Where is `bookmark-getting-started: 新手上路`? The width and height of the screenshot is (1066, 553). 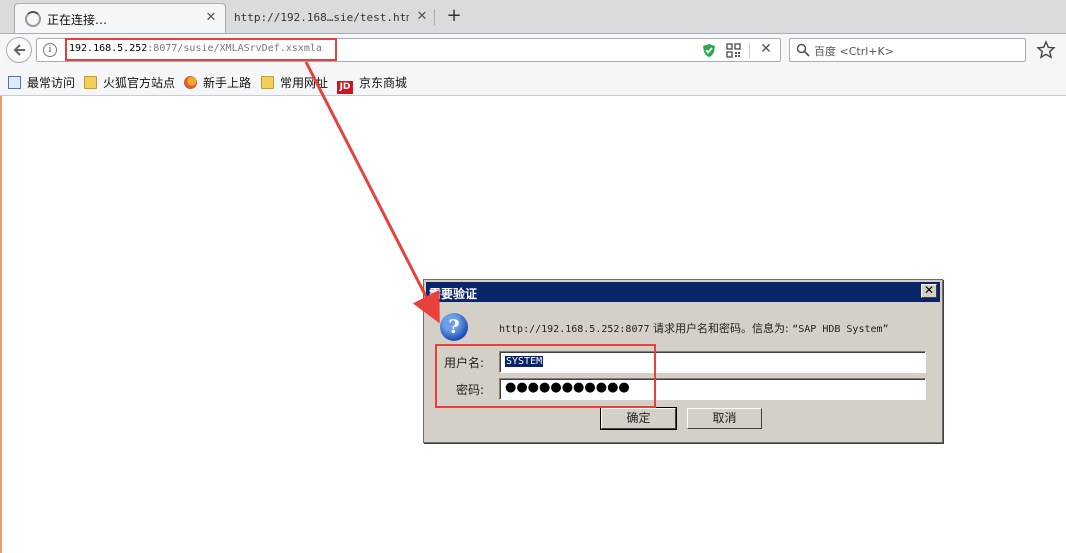
bookmark-getting-started: 新手上路 is located at coordinates (217, 82).